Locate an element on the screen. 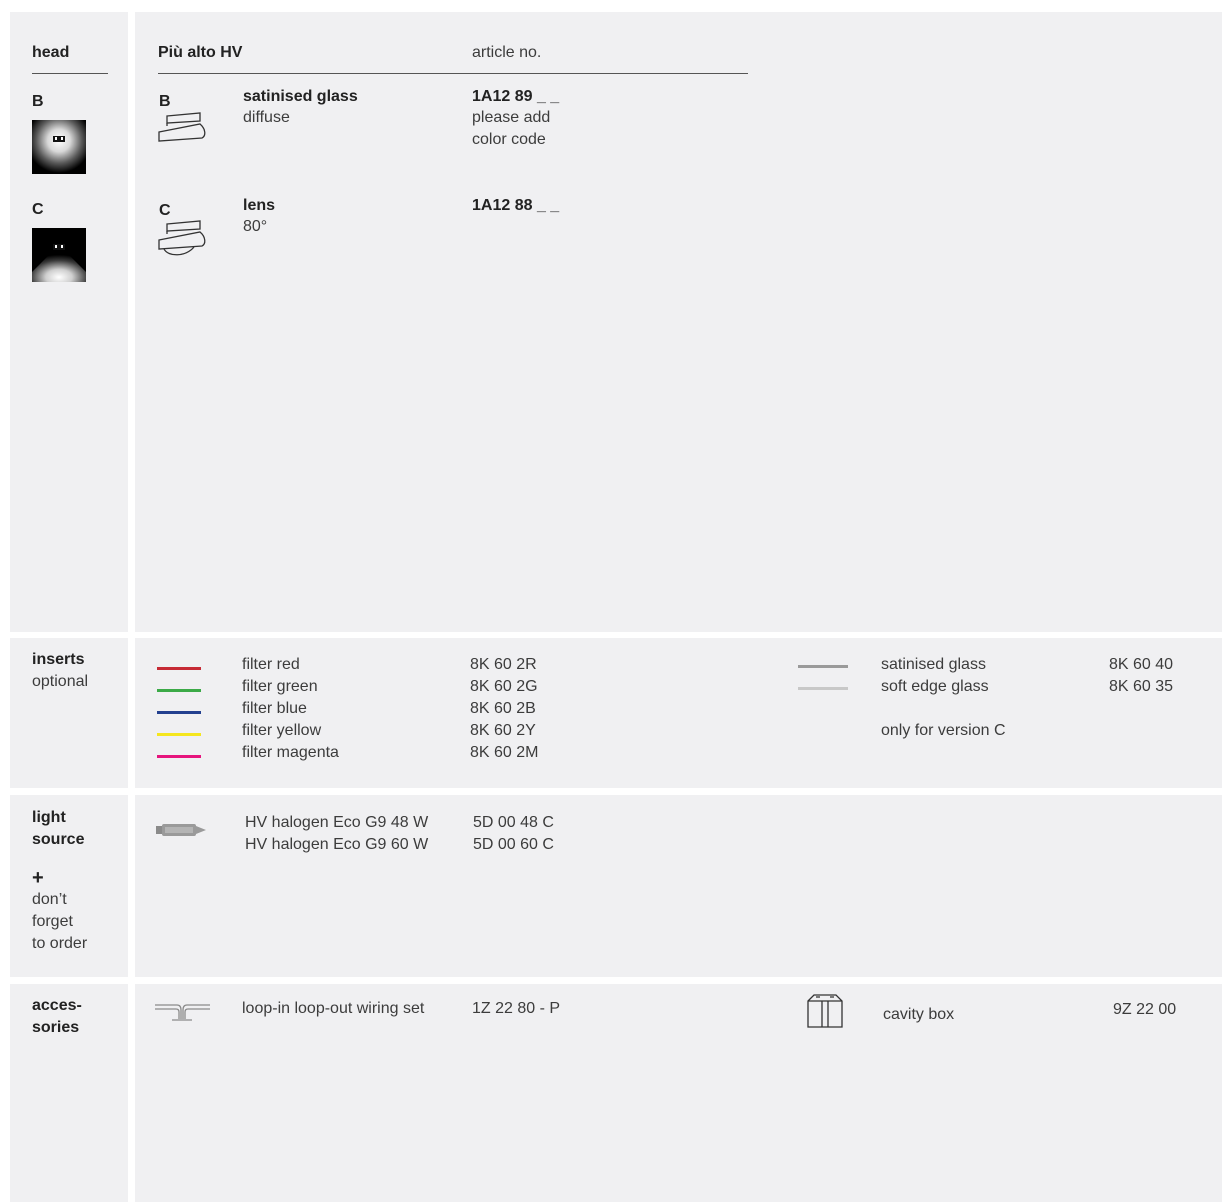 Image resolution: width=1222 pixels, height=1202 pixels. head-table-rule is located at coordinates (453, 73).